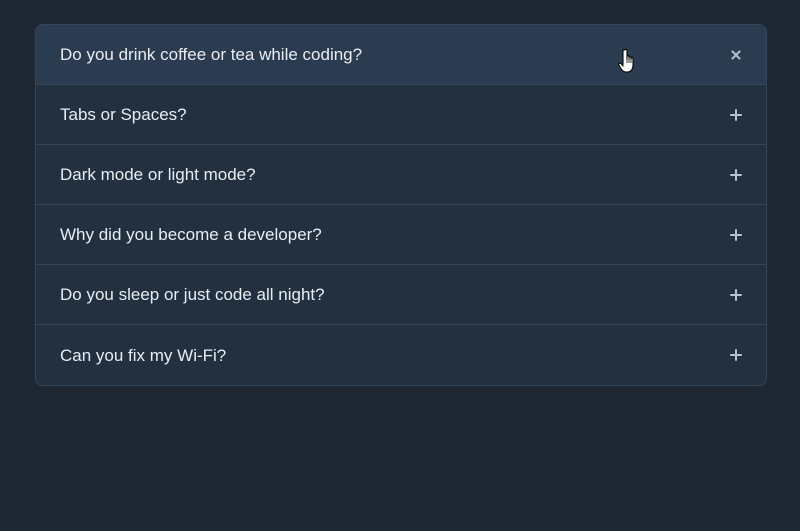 The height and width of the screenshot is (531, 800). Describe the element at coordinates (158, 174) in the screenshot. I see `faq-question: Dark mode or light mode?` at that location.